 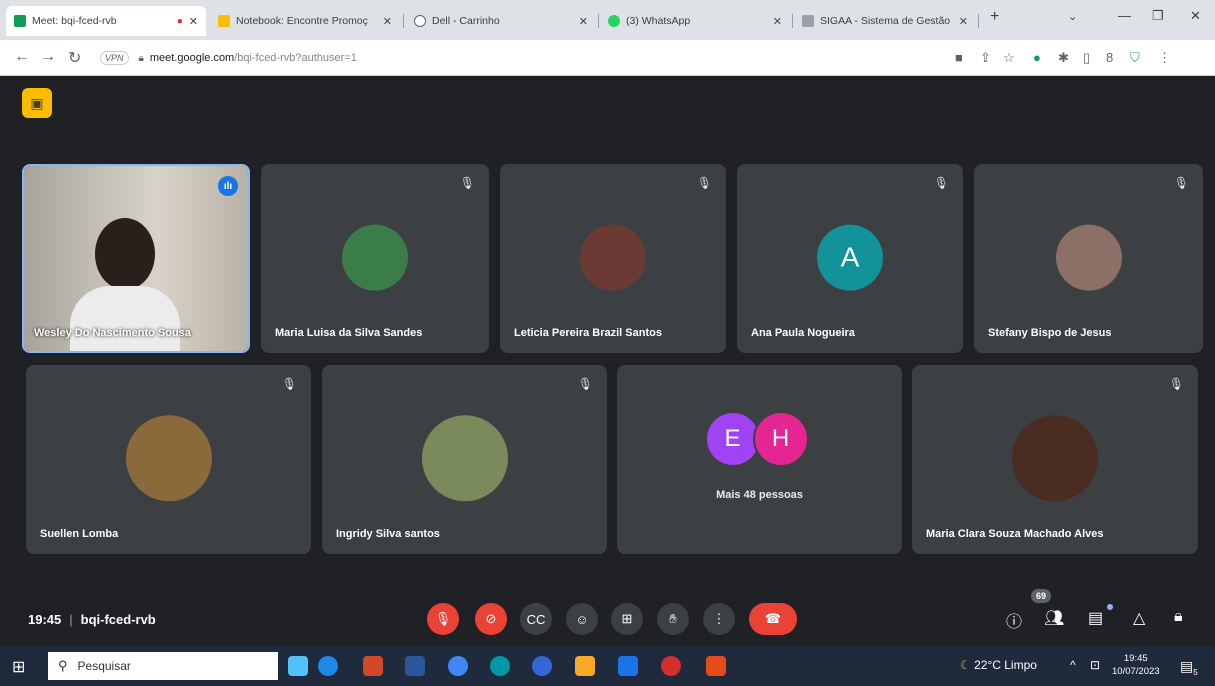 What do you see at coordinates (48, 57) in the screenshot?
I see `forward-icon: →` at bounding box center [48, 57].